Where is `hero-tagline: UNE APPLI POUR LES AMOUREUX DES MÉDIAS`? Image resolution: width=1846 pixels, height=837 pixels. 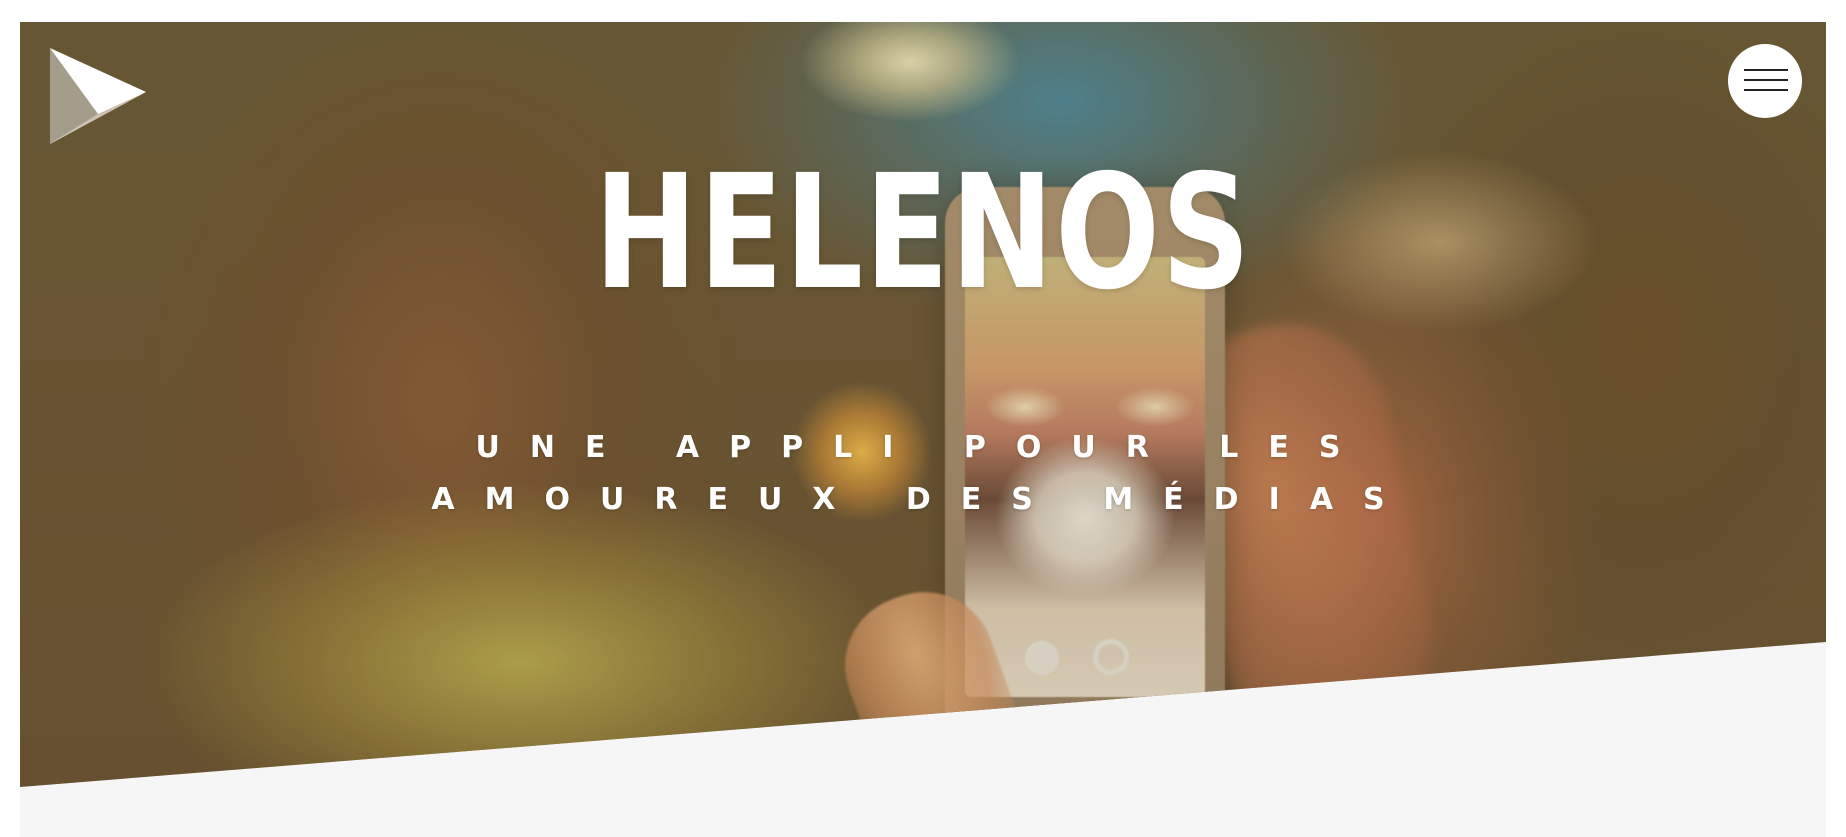 hero-tagline: UNE APPLI POUR LES AMOUREUX DES MÉDIAS is located at coordinates (923, 474).